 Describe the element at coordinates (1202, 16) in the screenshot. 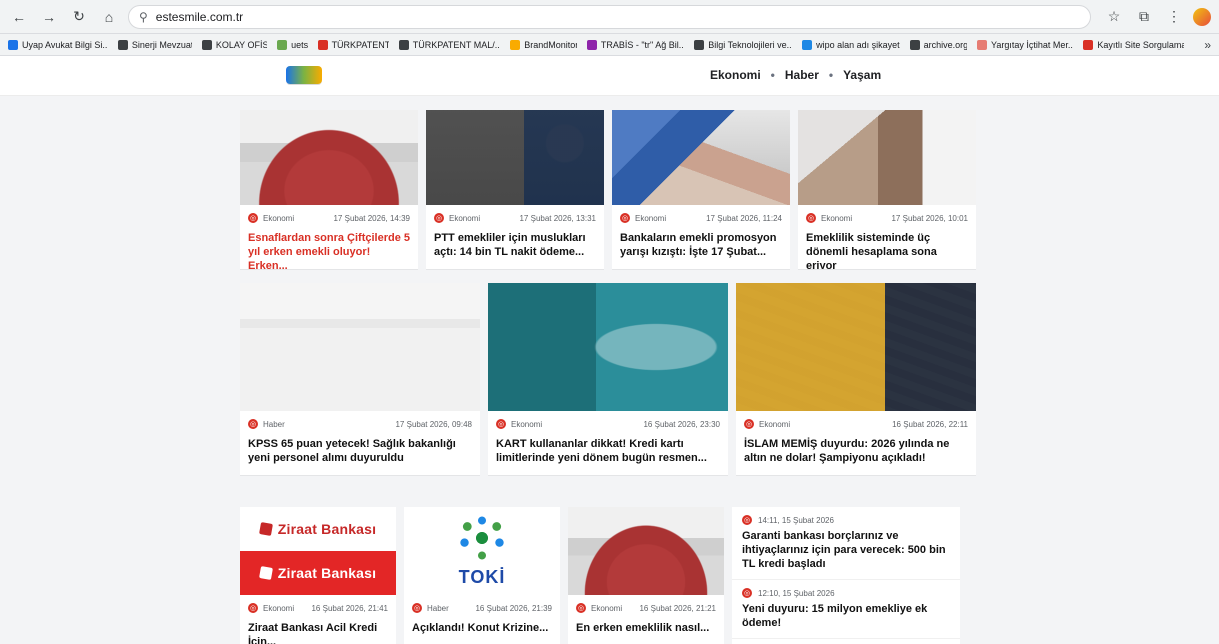

I see `profile-avatar` at that location.